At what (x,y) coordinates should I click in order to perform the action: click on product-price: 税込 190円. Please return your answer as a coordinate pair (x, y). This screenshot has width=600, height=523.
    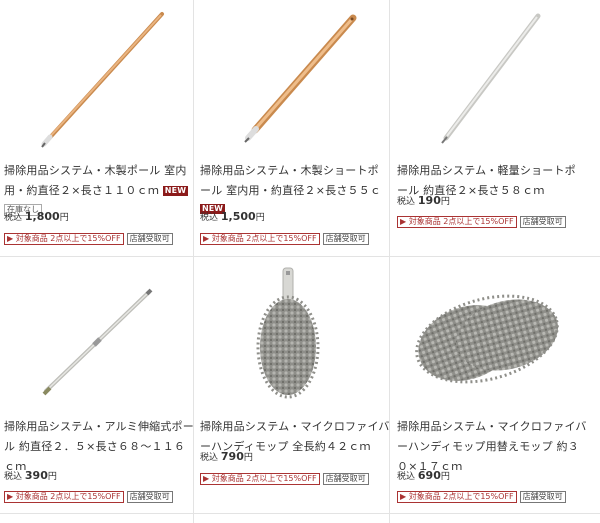
    Looking at the image, I should click on (423, 200).